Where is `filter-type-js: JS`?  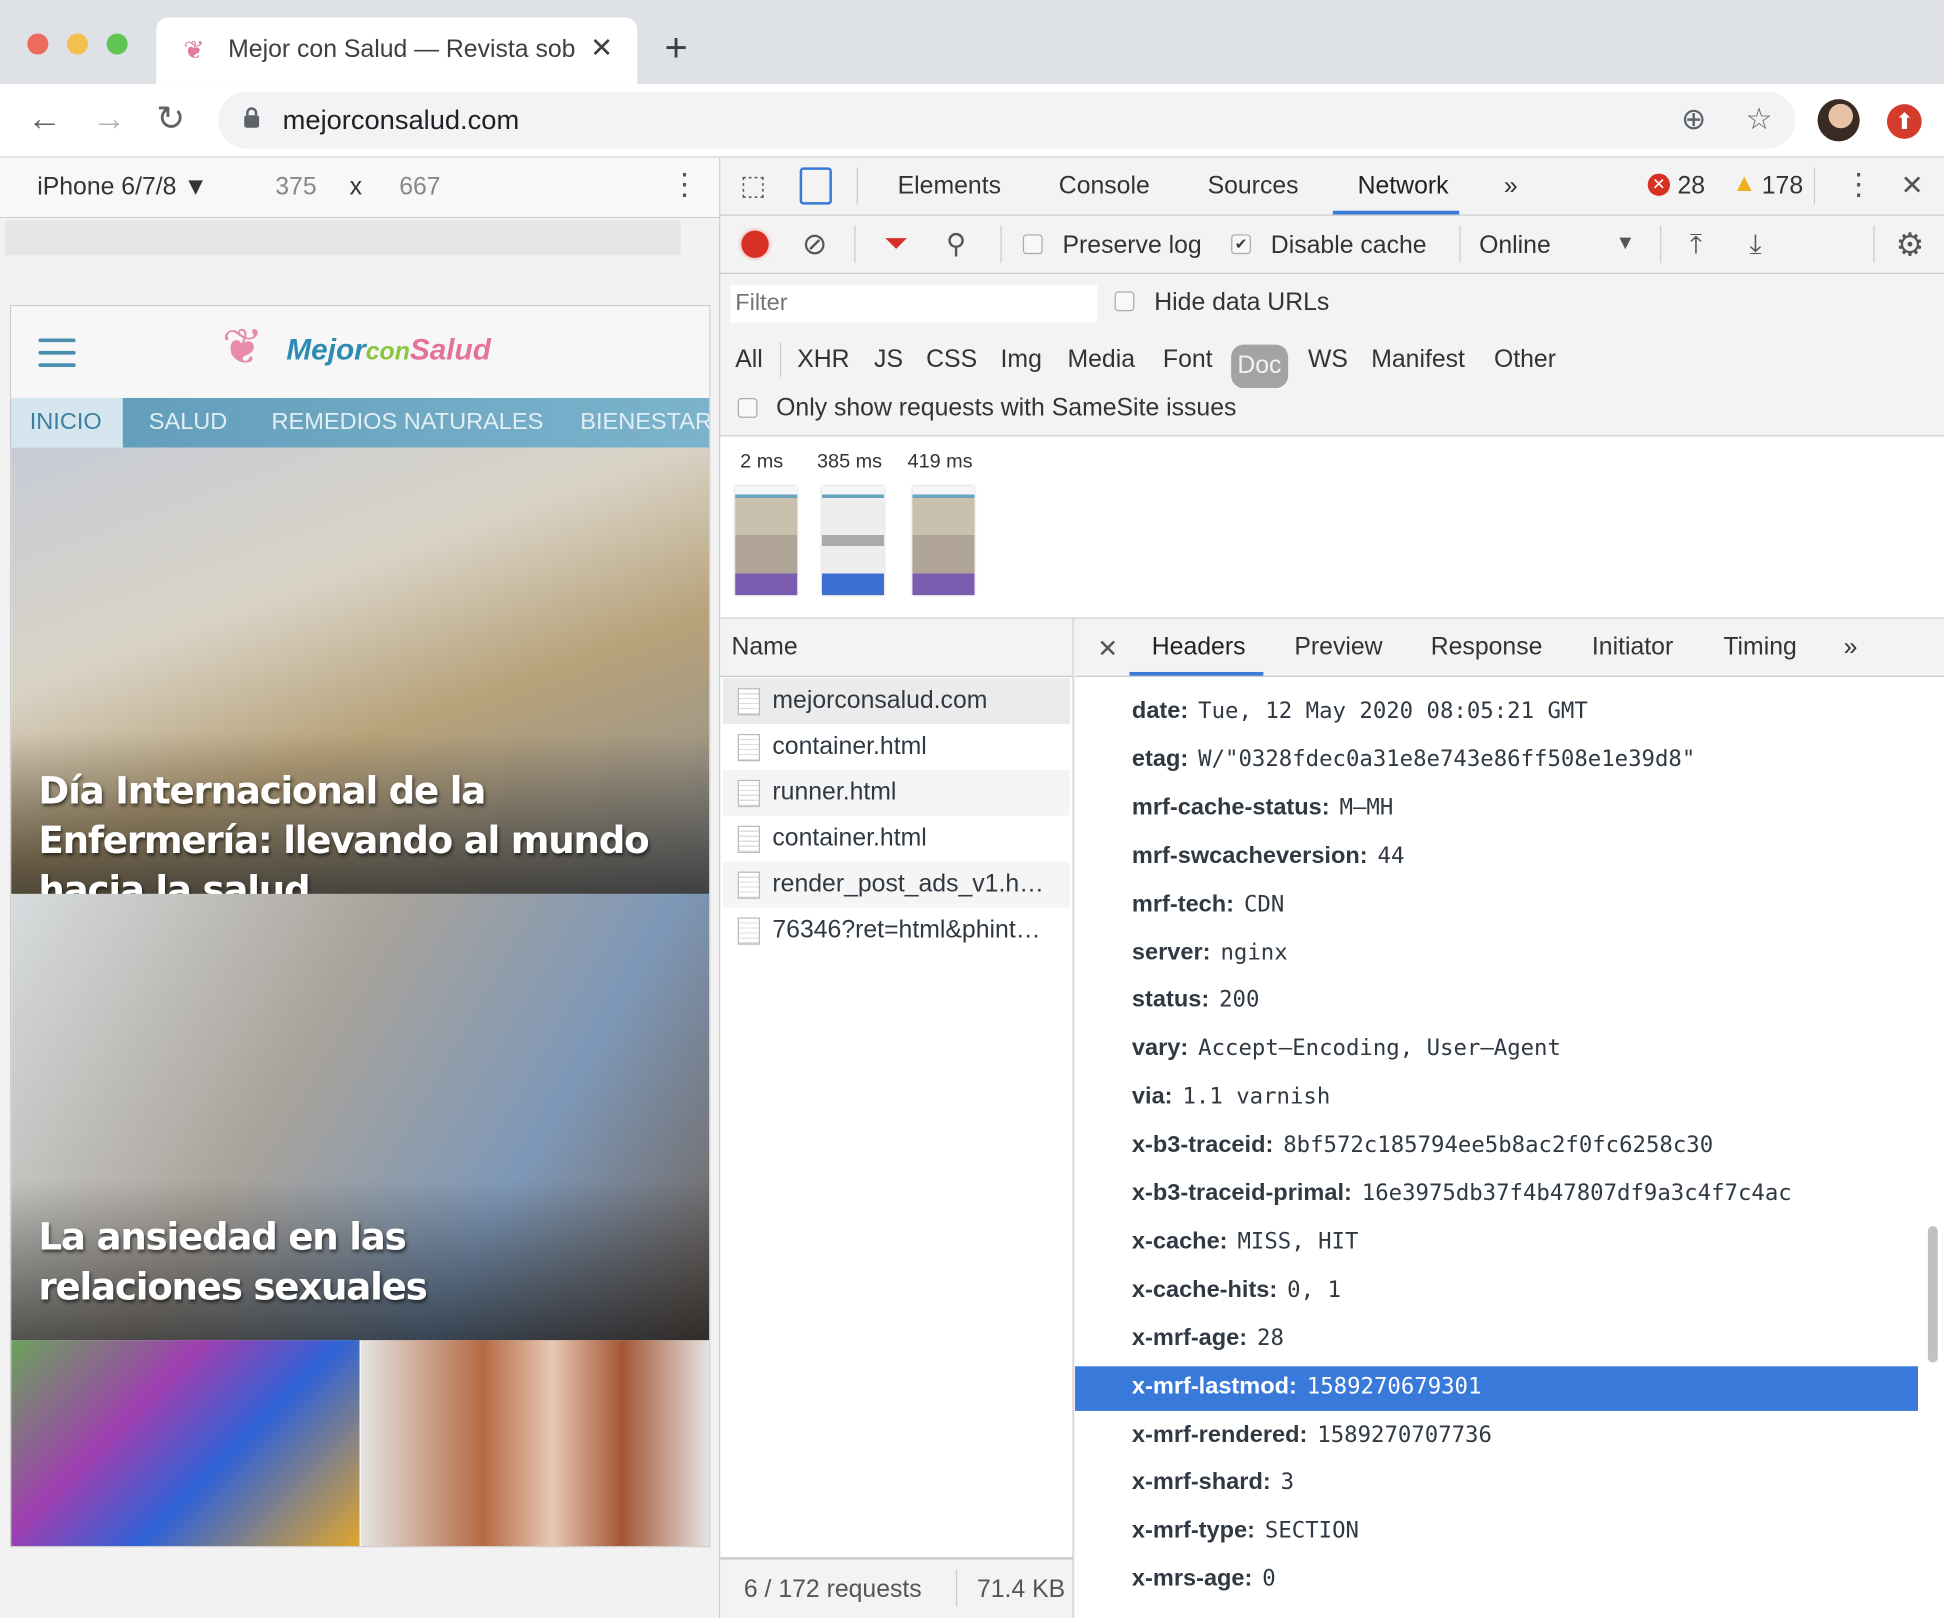 filter-type-js: JS is located at coordinates (888, 360).